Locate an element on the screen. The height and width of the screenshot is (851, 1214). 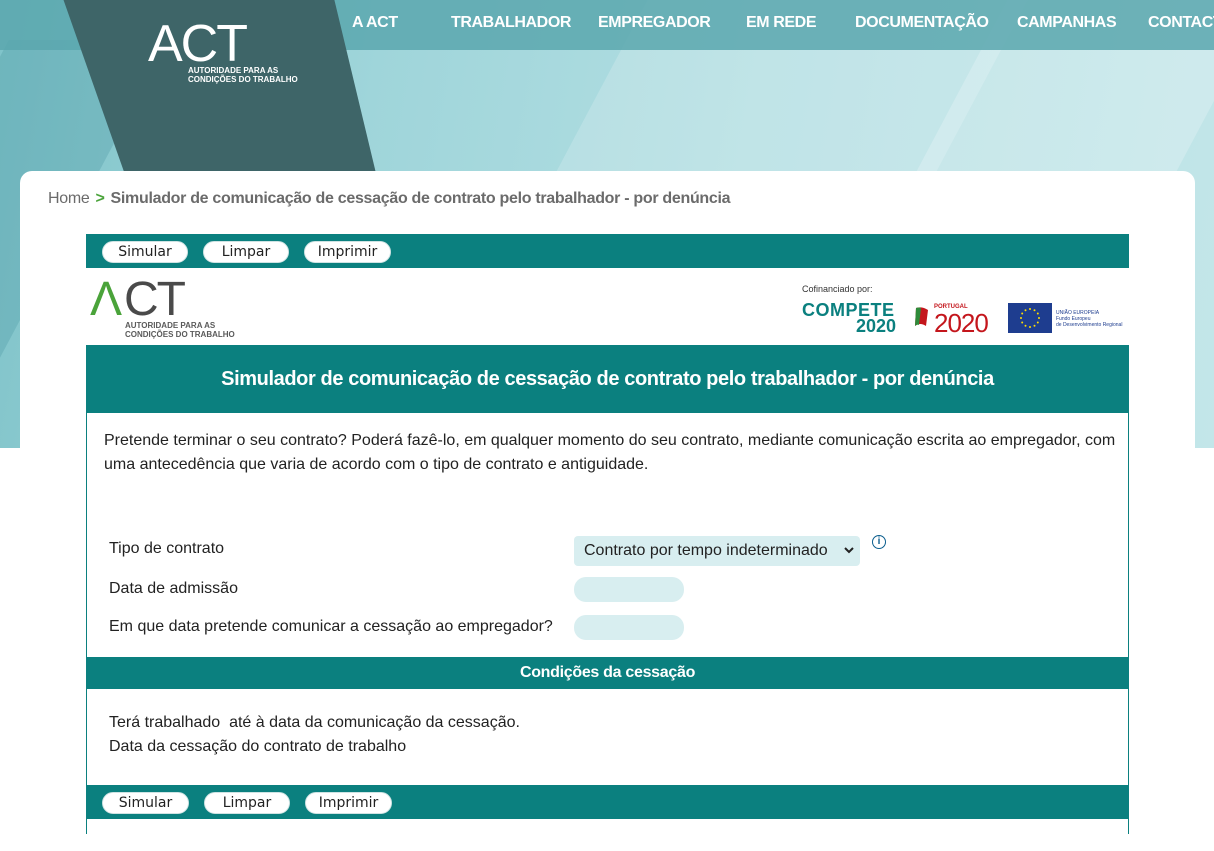
eu-stars-icon is located at coordinates (1030, 318).